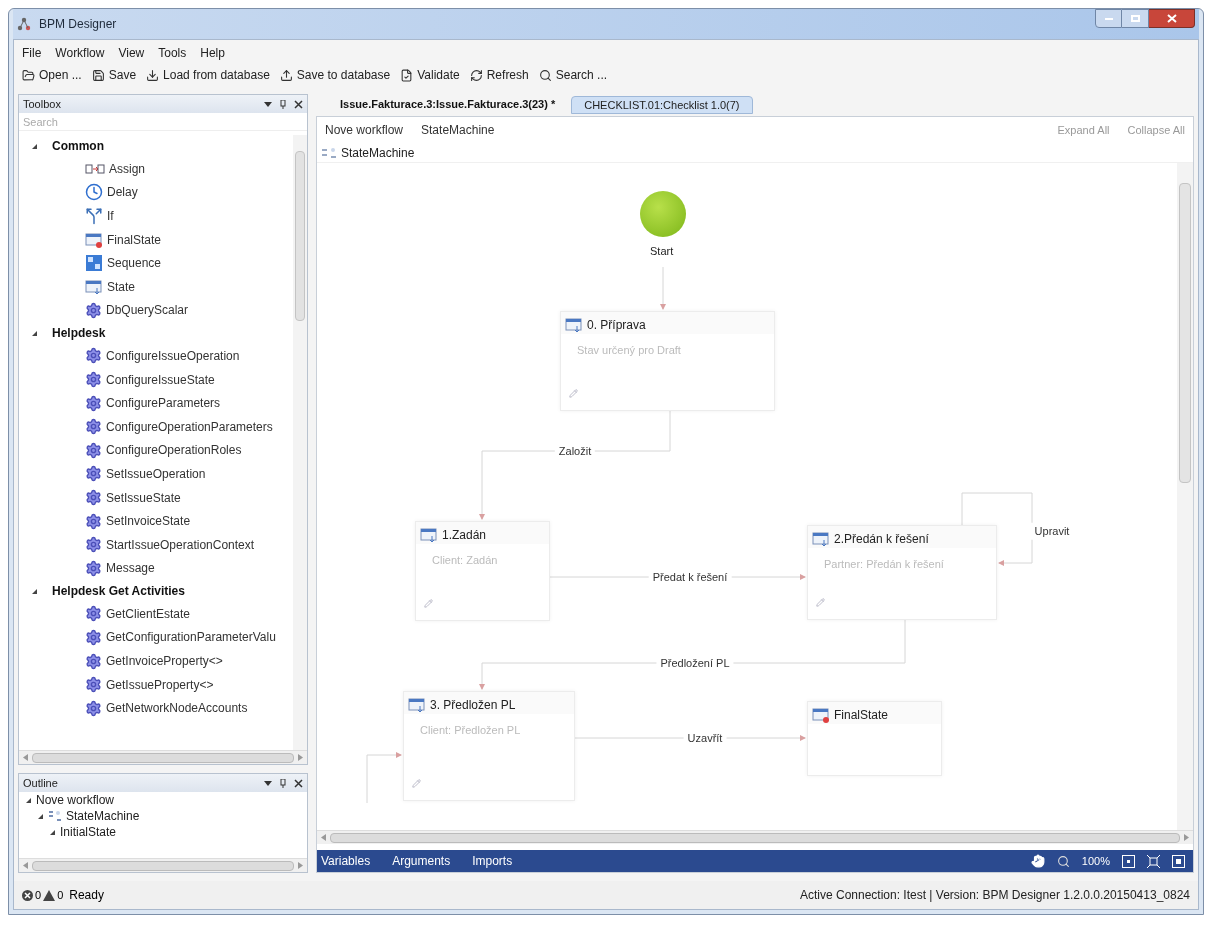  What do you see at coordinates (177, 708) in the screenshot?
I see `toolbox-item: GetNetworkNodeAccounts` at bounding box center [177, 708].